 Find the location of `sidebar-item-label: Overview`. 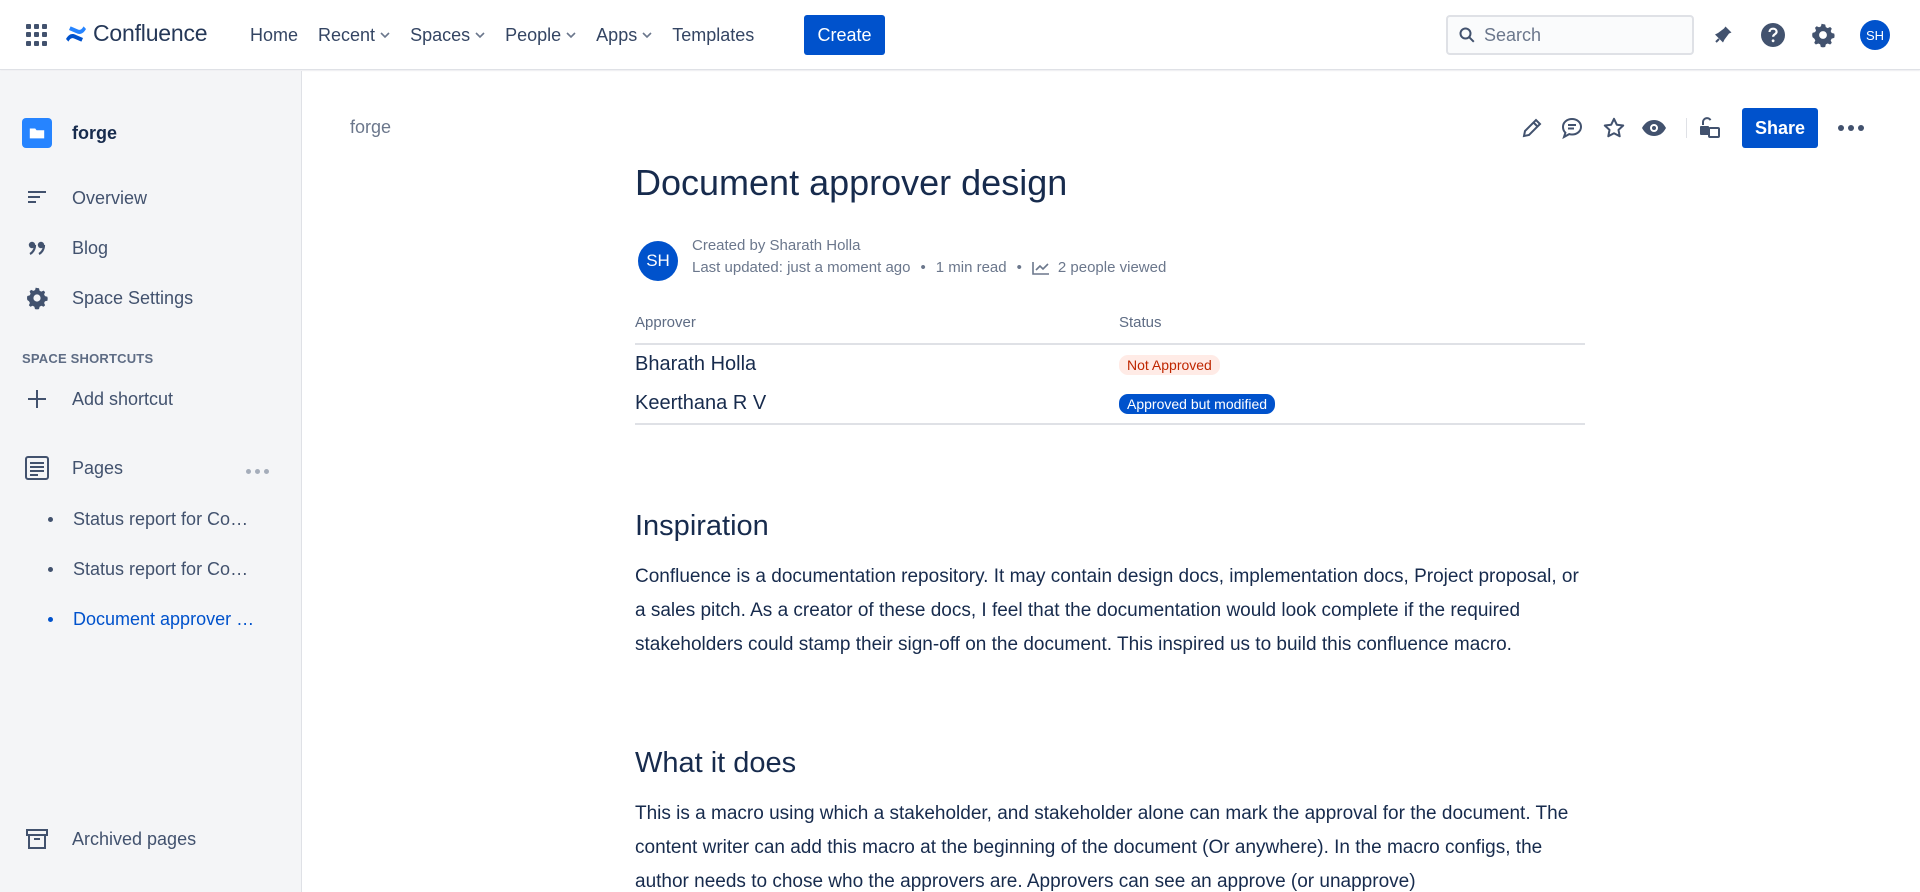

sidebar-item-label: Overview is located at coordinates (110, 197).